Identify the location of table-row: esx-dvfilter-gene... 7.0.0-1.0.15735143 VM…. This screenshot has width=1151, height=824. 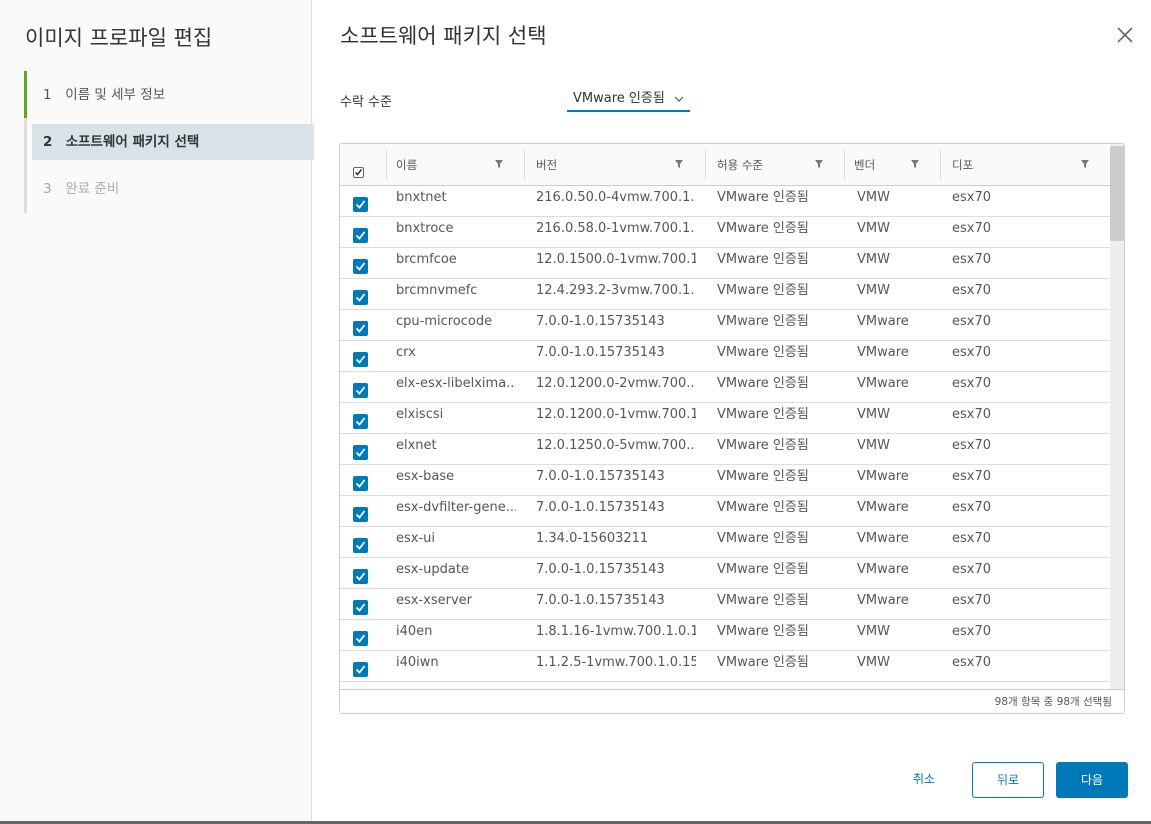
(725, 511).